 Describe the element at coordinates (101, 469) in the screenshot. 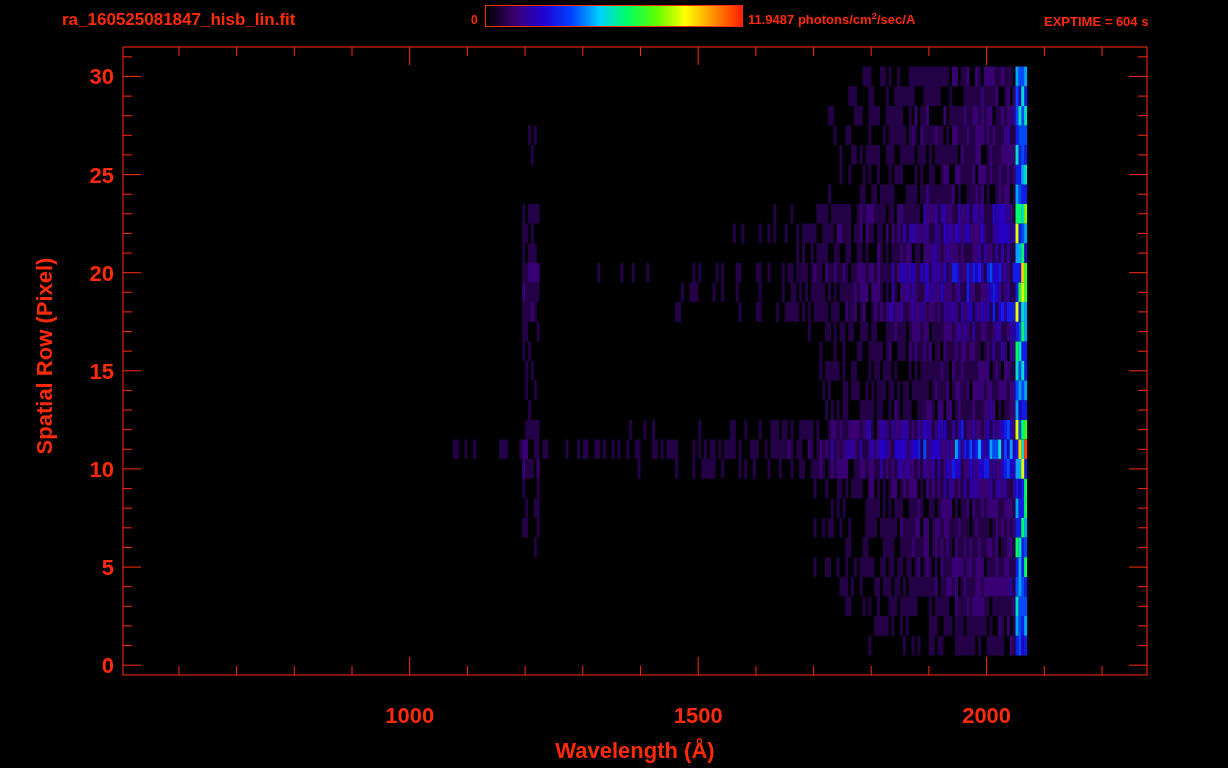

I see `y-tick-label: 10` at that location.